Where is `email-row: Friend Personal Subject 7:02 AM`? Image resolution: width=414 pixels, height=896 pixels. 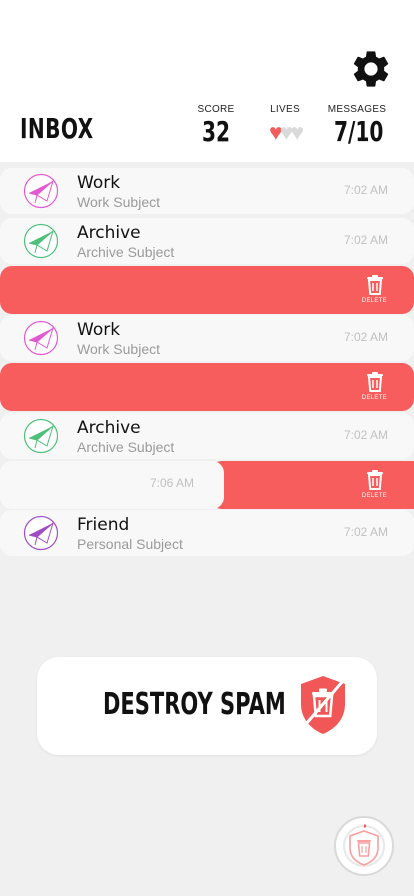 email-row: Friend Personal Subject 7:02 AM is located at coordinates (207, 533).